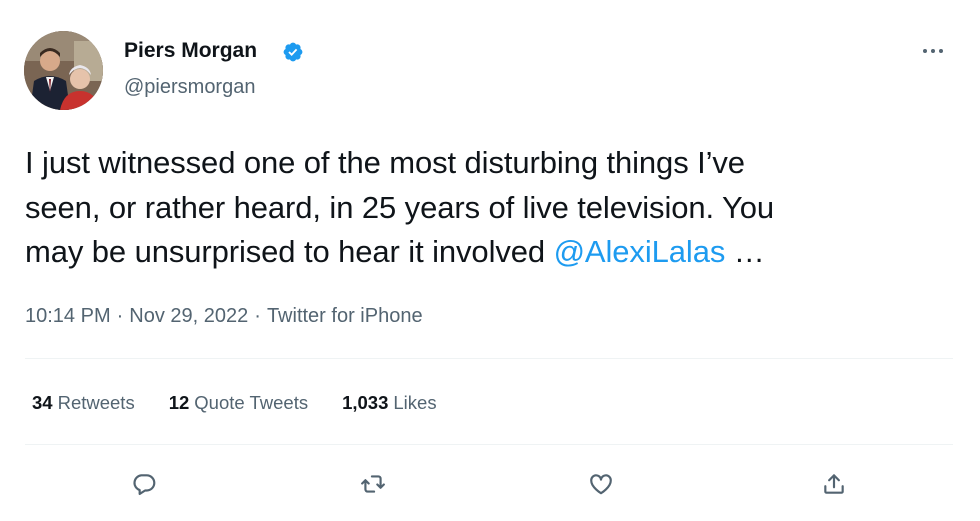  I want to click on retweet-button, so click(373, 484).